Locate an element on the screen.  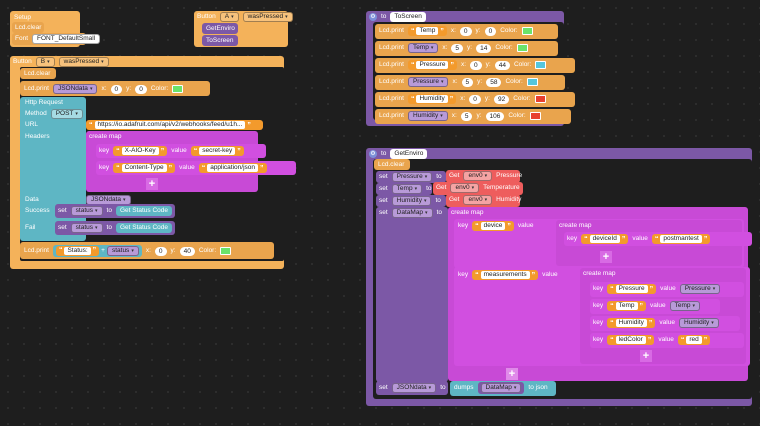
header-row-1: key “X-AIO-Key” value “secret-key” is located at coordinates (181, 151).